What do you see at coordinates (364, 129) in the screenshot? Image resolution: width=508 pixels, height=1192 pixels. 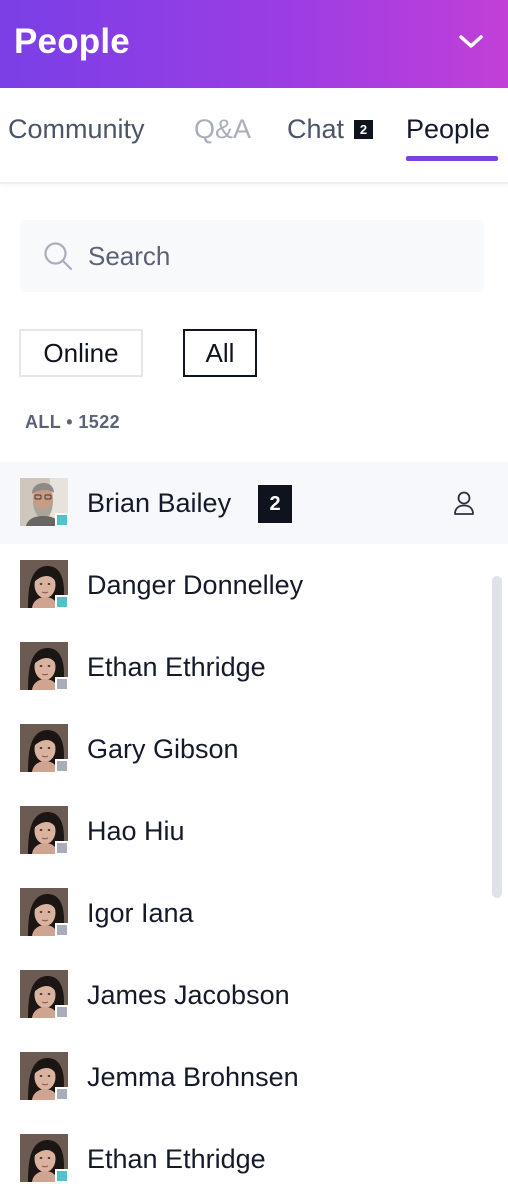 I see `chat-unread-badge: 2` at bounding box center [364, 129].